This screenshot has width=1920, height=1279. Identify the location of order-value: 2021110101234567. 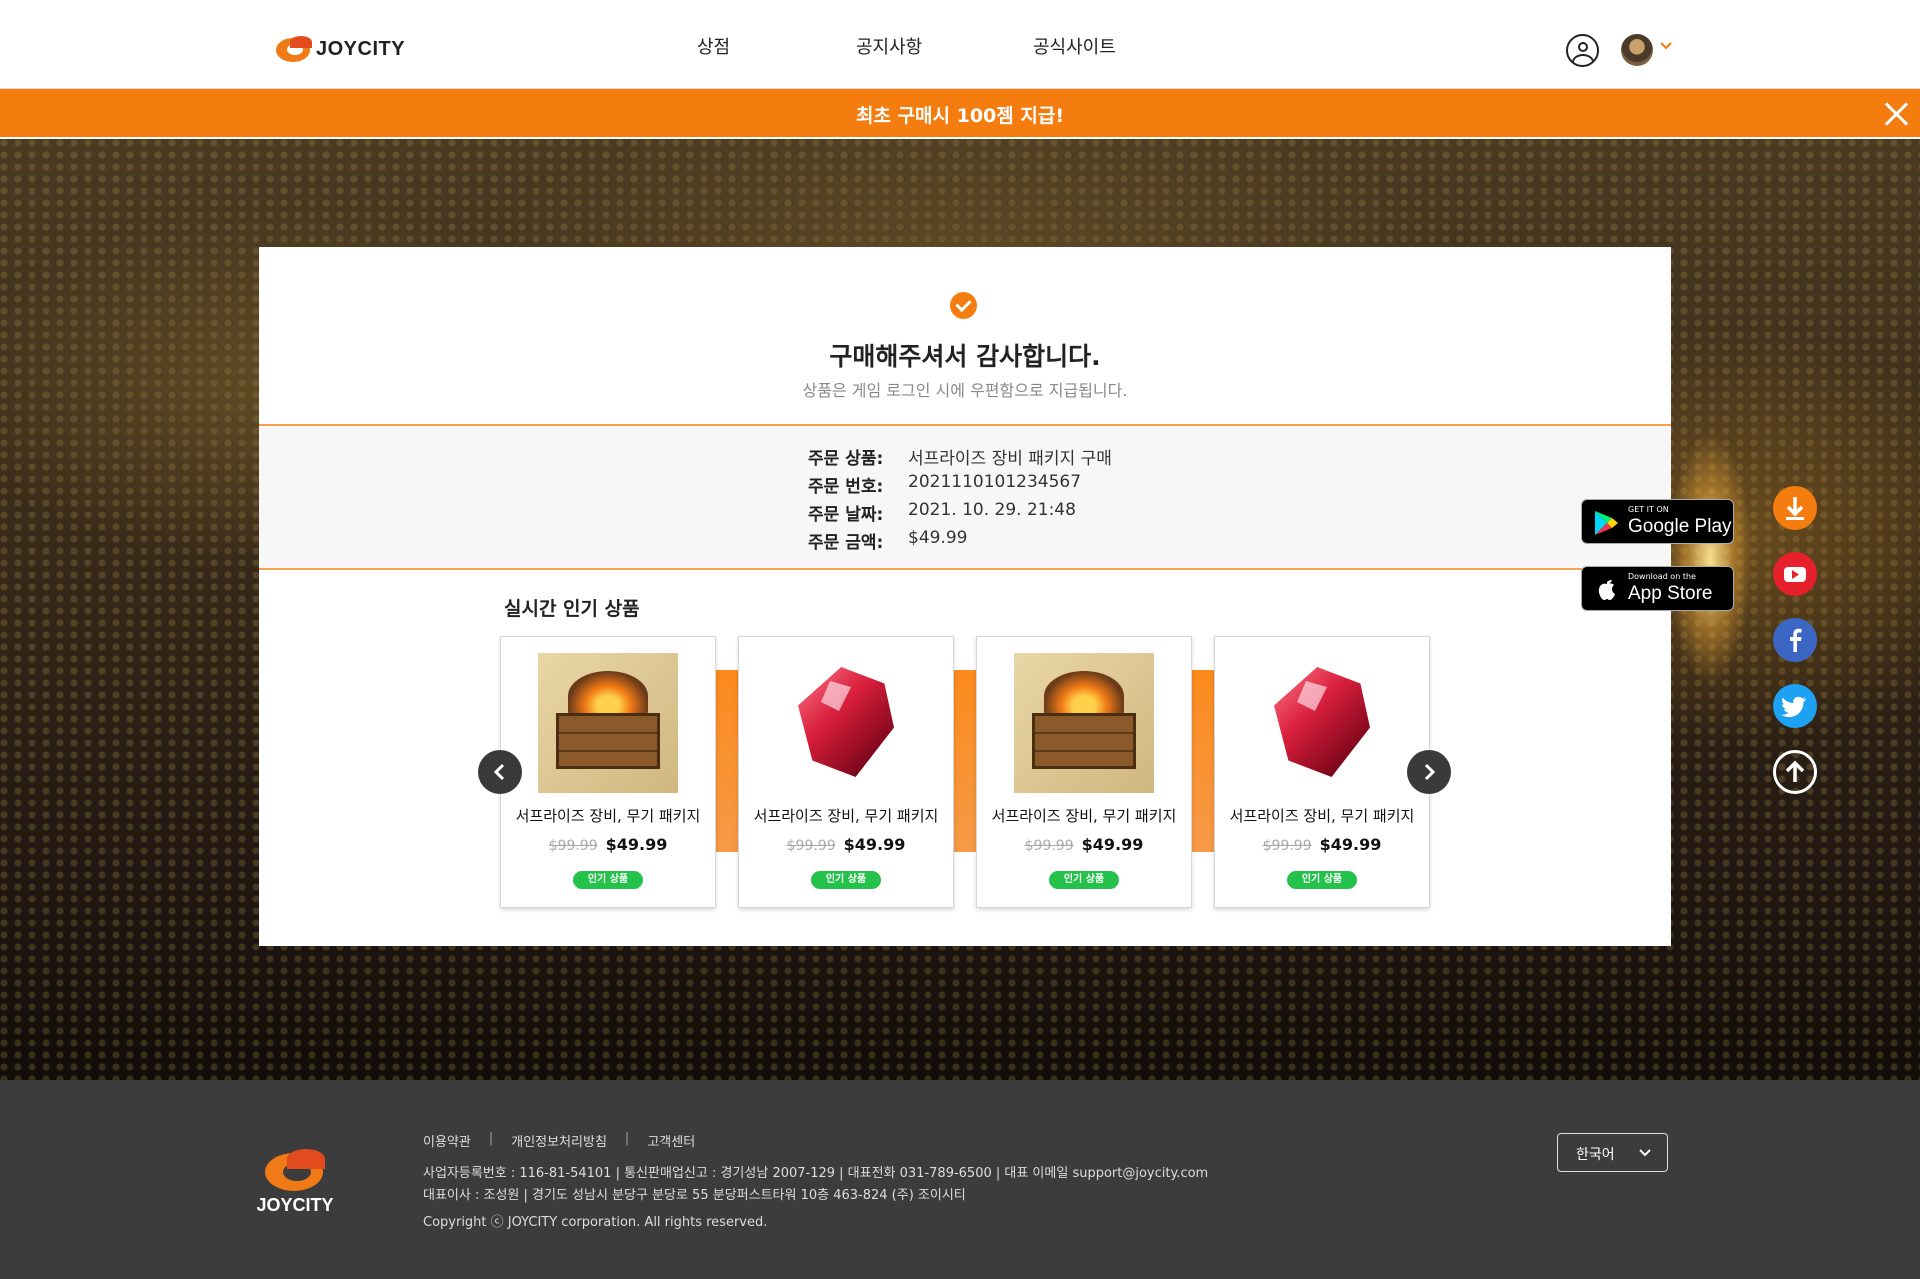
(995, 482).